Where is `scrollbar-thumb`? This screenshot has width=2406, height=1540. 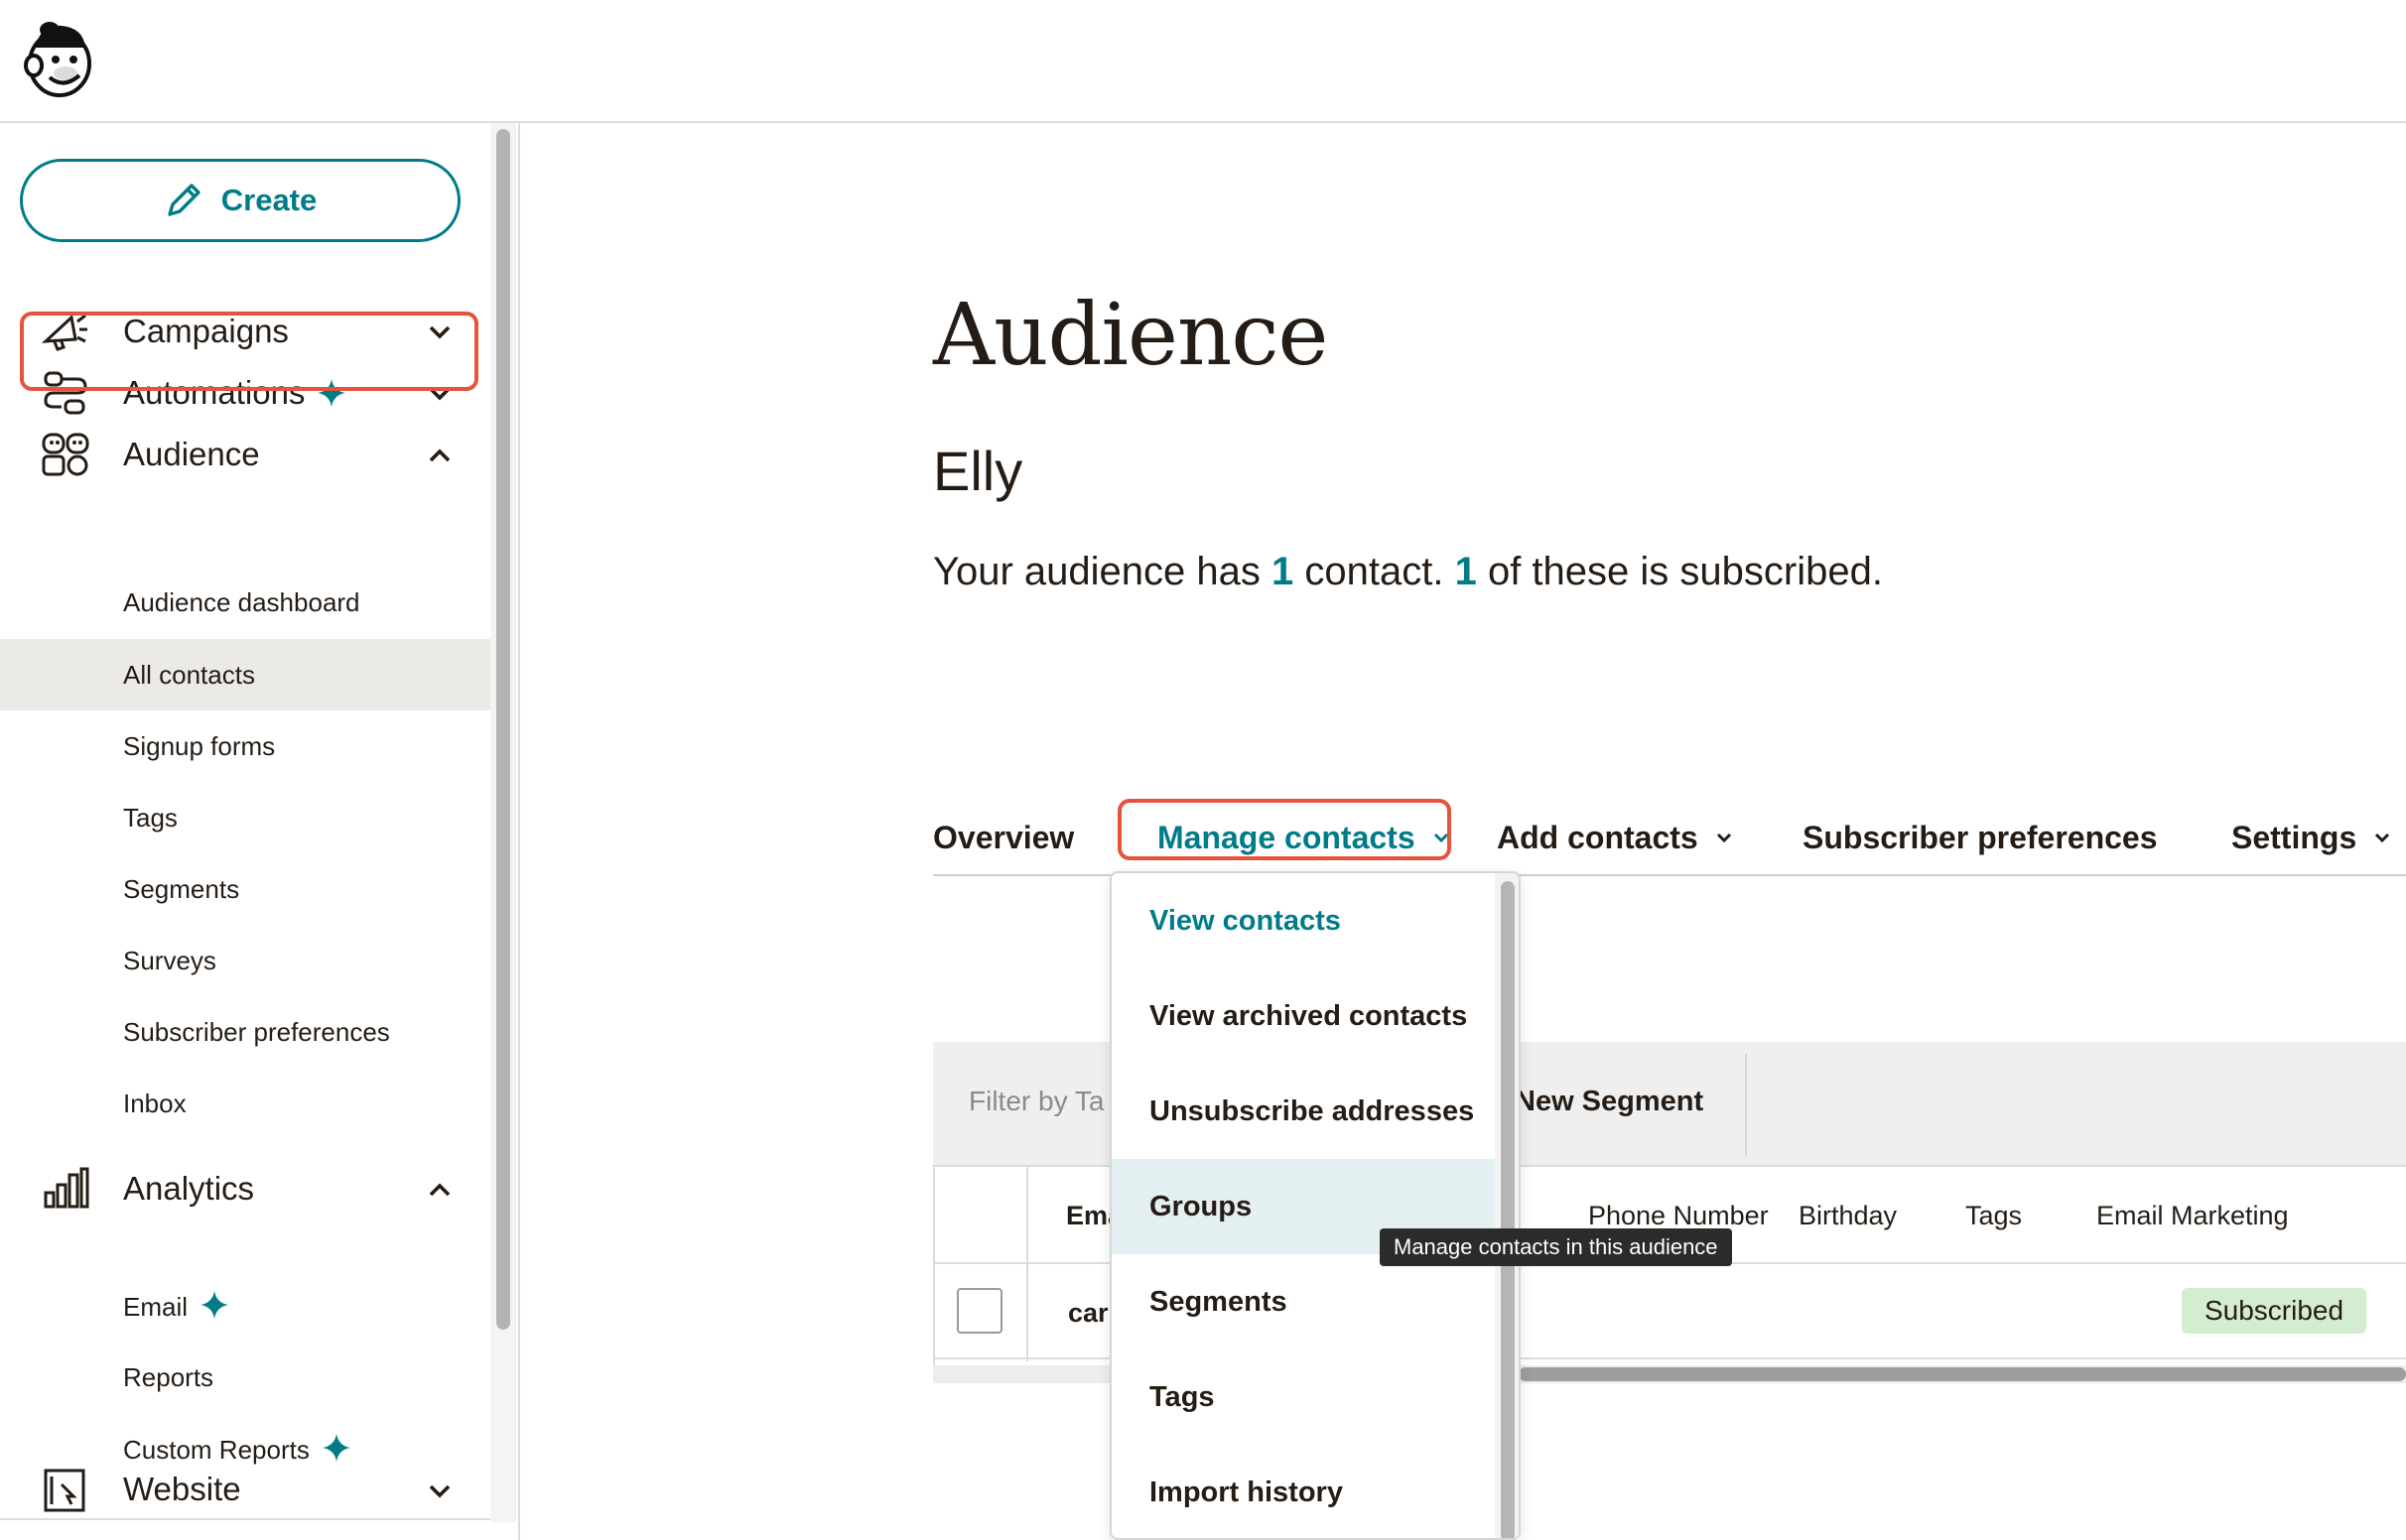
scrollbar-thumb is located at coordinates (1962, 1374).